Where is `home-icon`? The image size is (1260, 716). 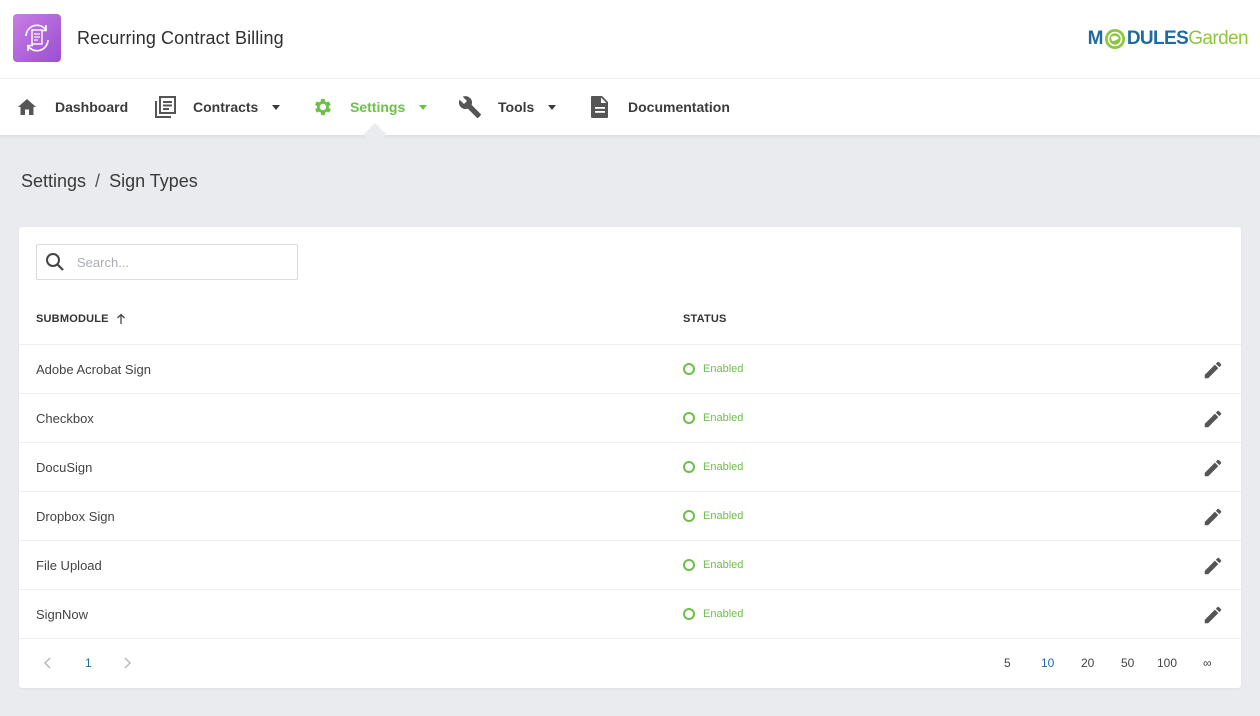
home-icon is located at coordinates (27, 107).